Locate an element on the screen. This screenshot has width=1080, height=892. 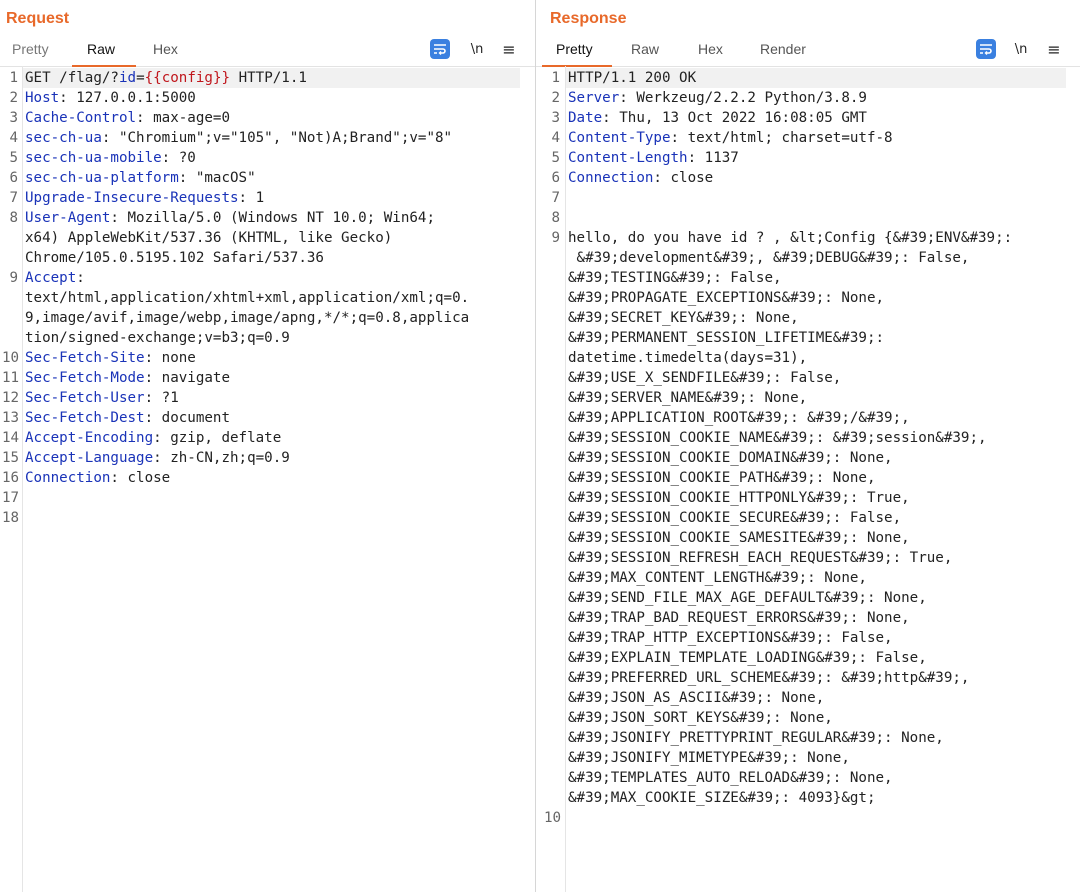
body-line: &#39;TESTING&#39;: False, is located at coordinates (675, 278).